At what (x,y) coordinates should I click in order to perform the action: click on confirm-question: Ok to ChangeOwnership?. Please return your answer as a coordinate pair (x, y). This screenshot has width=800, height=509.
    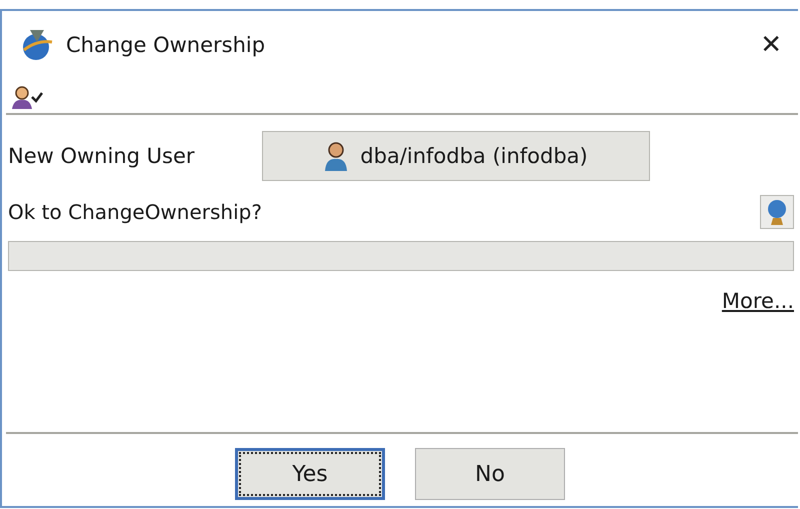
    Looking at the image, I should click on (135, 212).